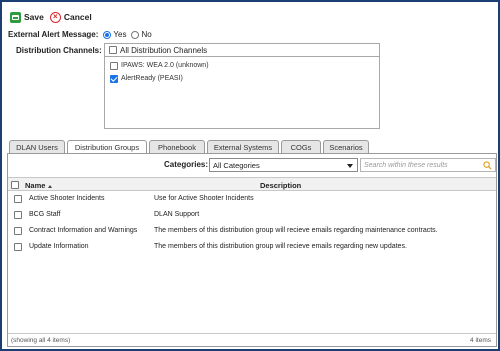 This screenshot has height=351, width=500. What do you see at coordinates (480, 340) in the screenshot?
I see `item-count-text: 4 items` at bounding box center [480, 340].